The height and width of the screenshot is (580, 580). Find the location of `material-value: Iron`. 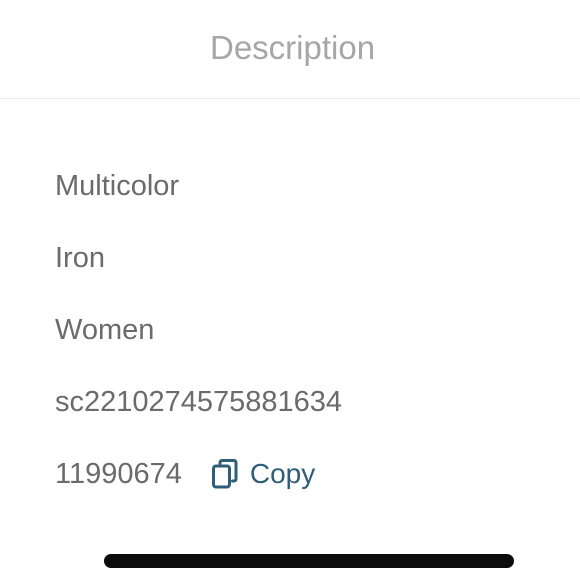

material-value: Iron is located at coordinates (80, 258).